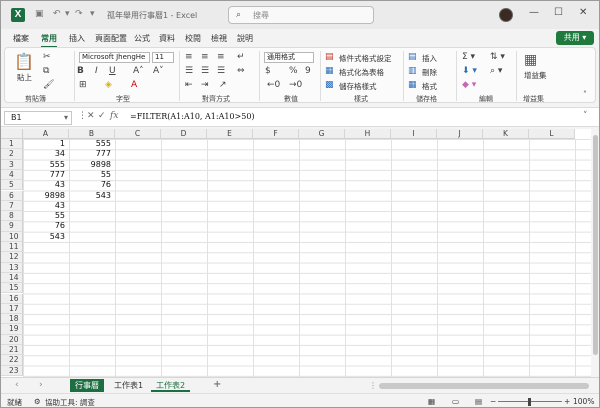 The height and width of the screenshot is (408, 600). Describe the element at coordinates (219, 38) in the screenshot. I see `tab-view: 檢視` at that location.